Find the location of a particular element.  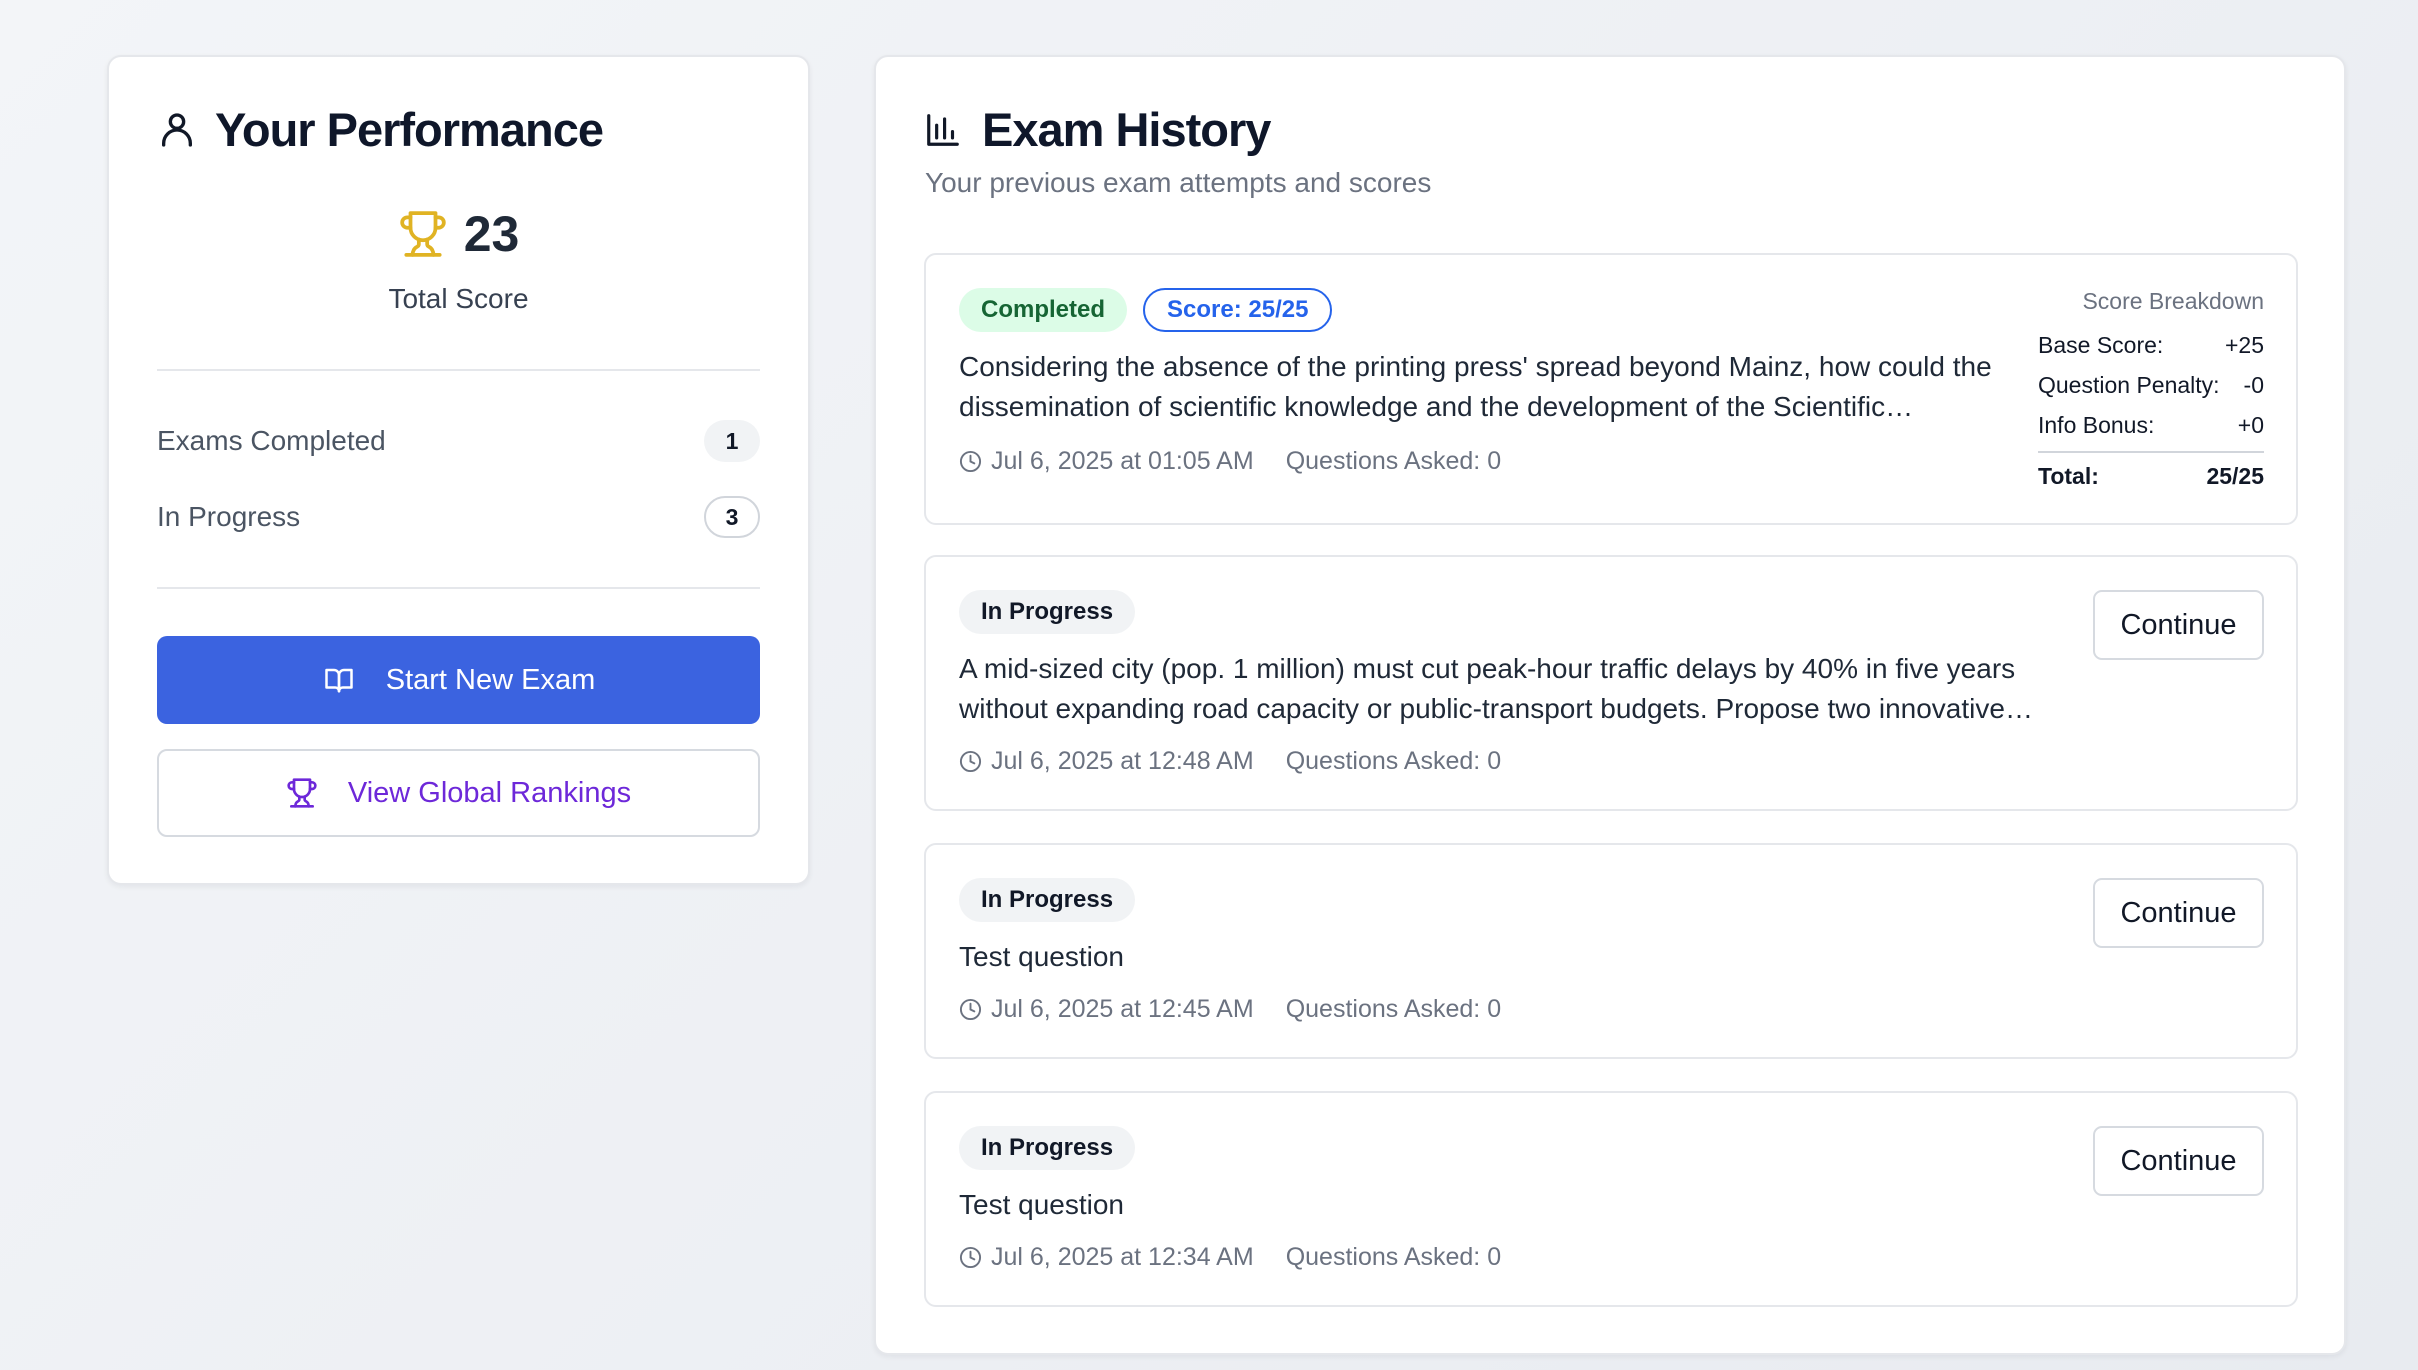

view-global-rankings-button: View Global Rankings is located at coordinates (458, 793).